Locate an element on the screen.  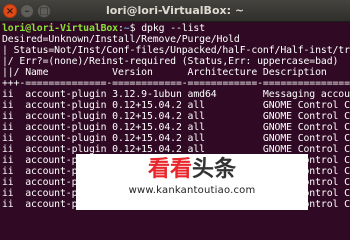
watermark-logo-part2: 头条 is located at coordinates (214, 169).